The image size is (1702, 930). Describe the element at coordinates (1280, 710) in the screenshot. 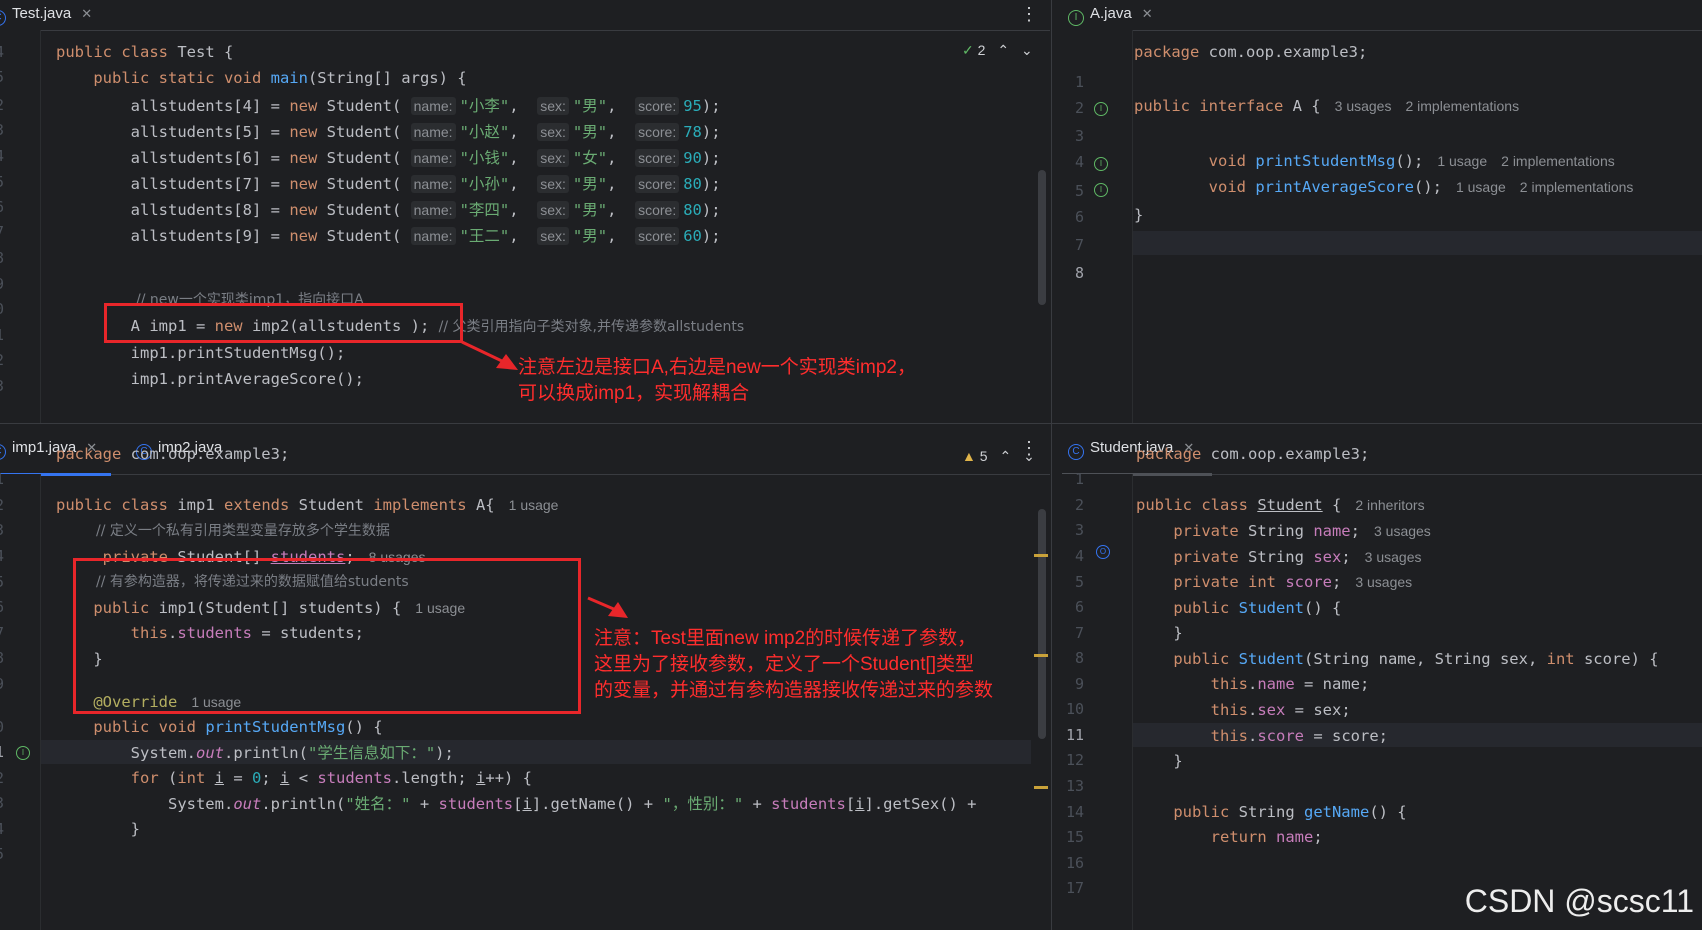

I see `code-line: this.sex = sex;` at that location.